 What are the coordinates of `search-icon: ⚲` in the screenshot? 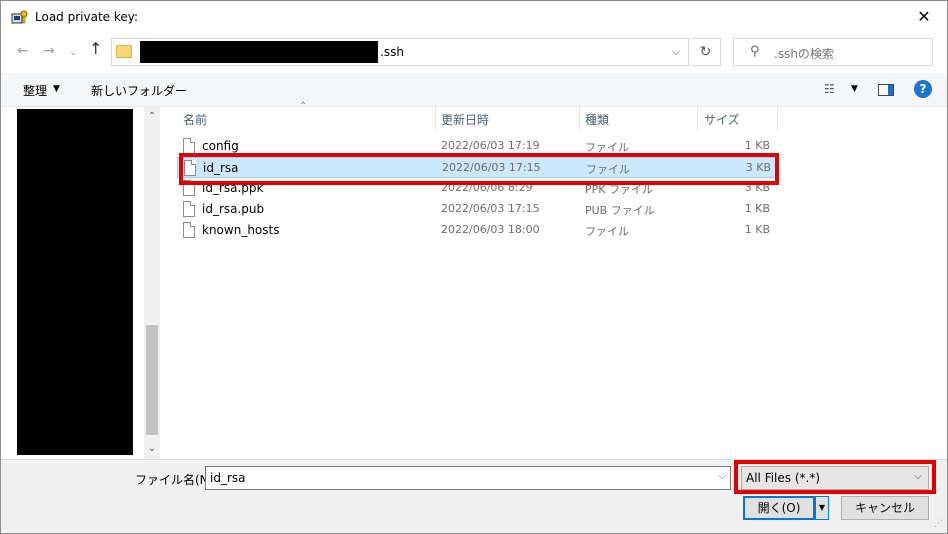 It's located at (755, 51).